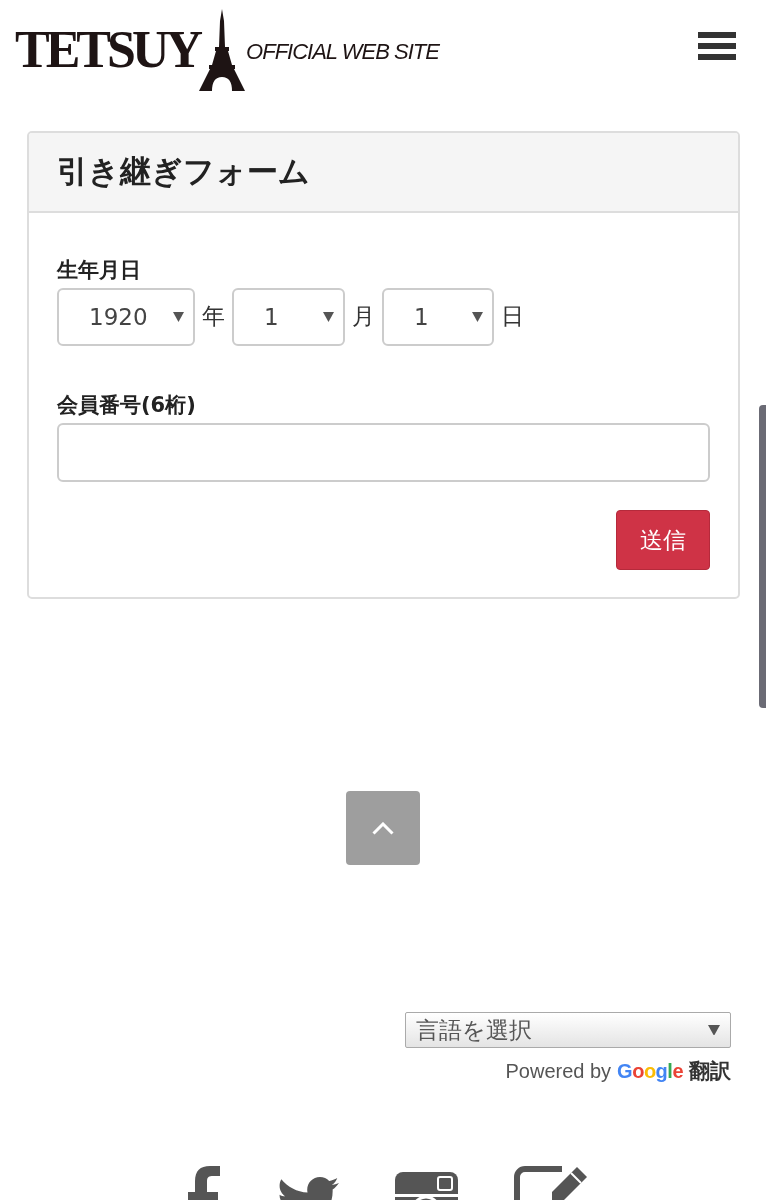  Describe the element at coordinates (288, 317) in the screenshot. I see `month-select: 1` at that location.